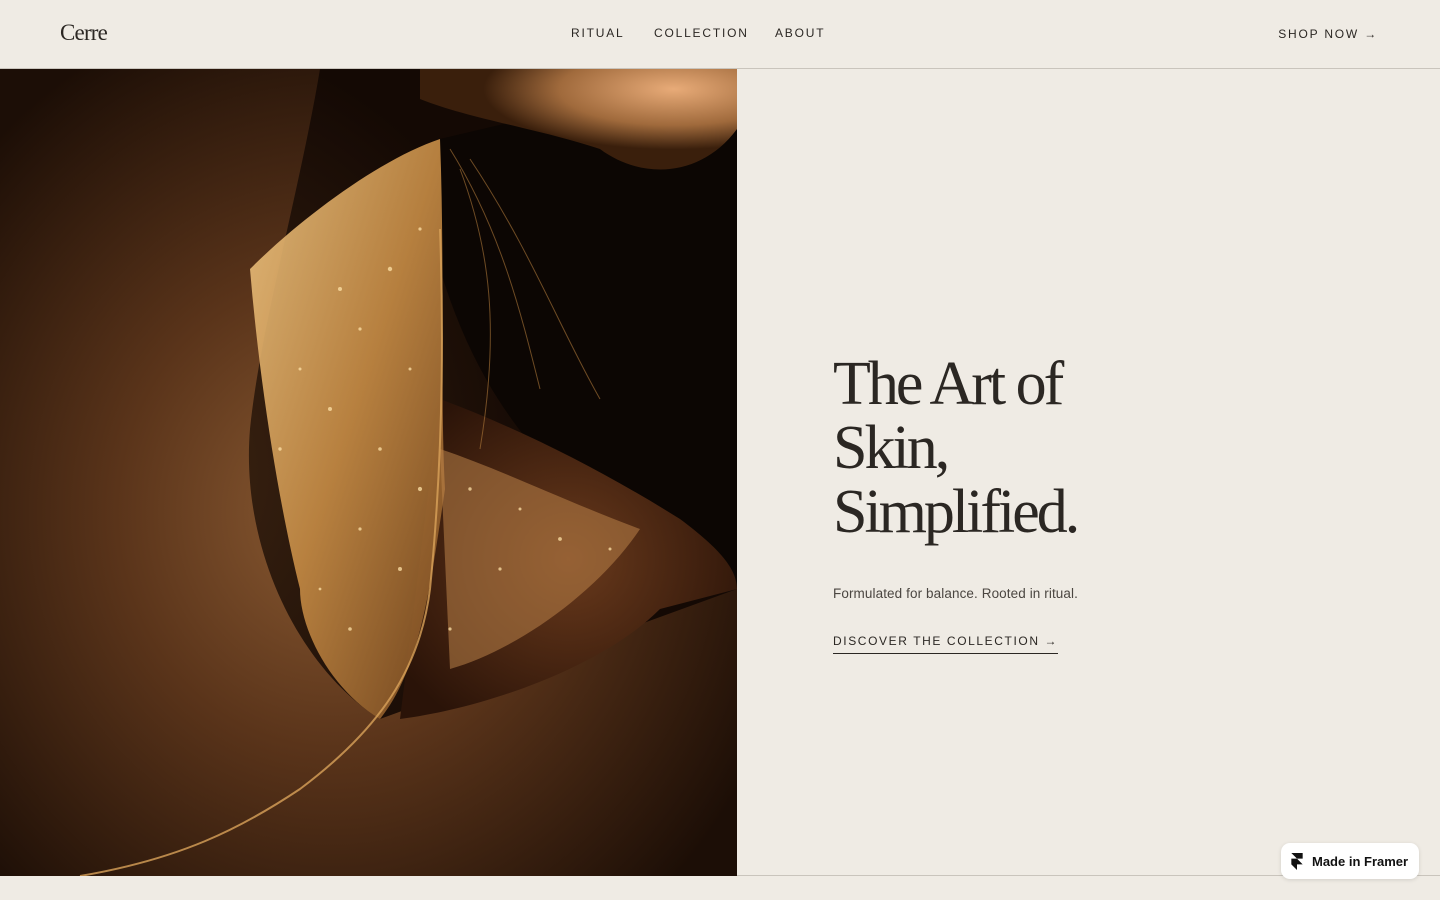 Image resolution: width=1440 pixels, height=900 pixels. What do you see at coordinates (1297, 861) in the screenshot?
I see `framer-logo-icon` at bounding box center [1297, 861].